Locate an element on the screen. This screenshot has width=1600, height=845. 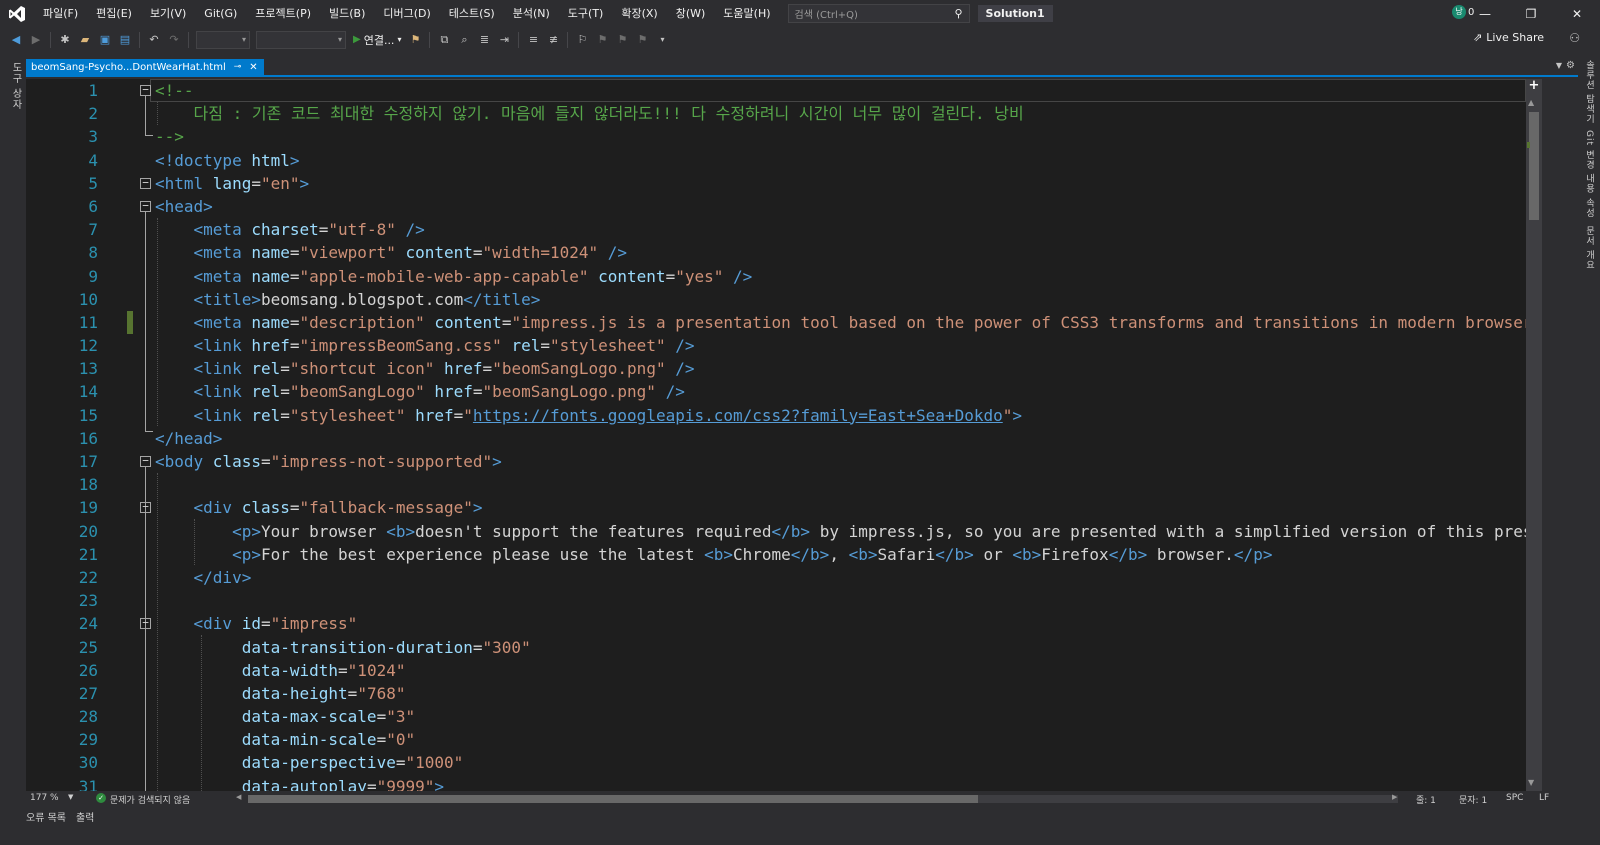
code-line: 6 − <head> is located at coordinates (776, 206).